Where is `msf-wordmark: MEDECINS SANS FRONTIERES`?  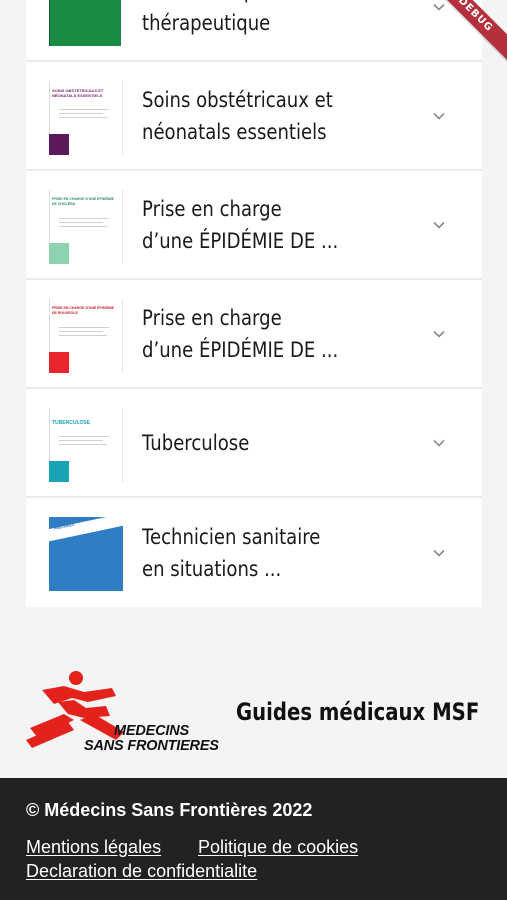 msf-wordmark: MEDECINS SANS FRONTIERES is located at coordinates (151, 739).